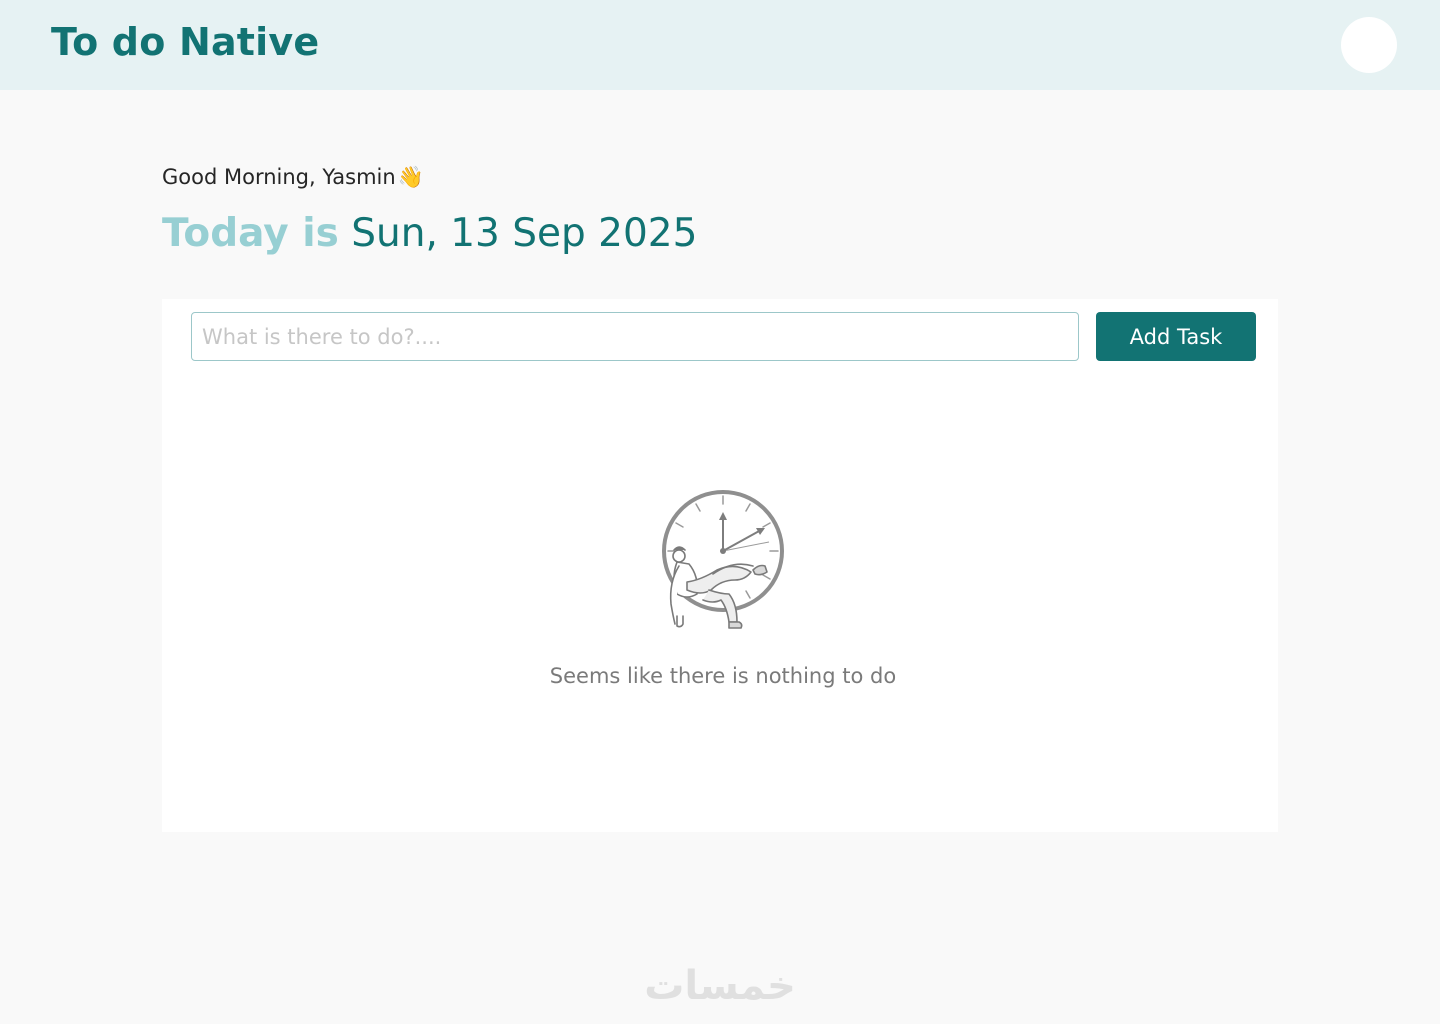  I want to click on avatar, so click(1369, 45).